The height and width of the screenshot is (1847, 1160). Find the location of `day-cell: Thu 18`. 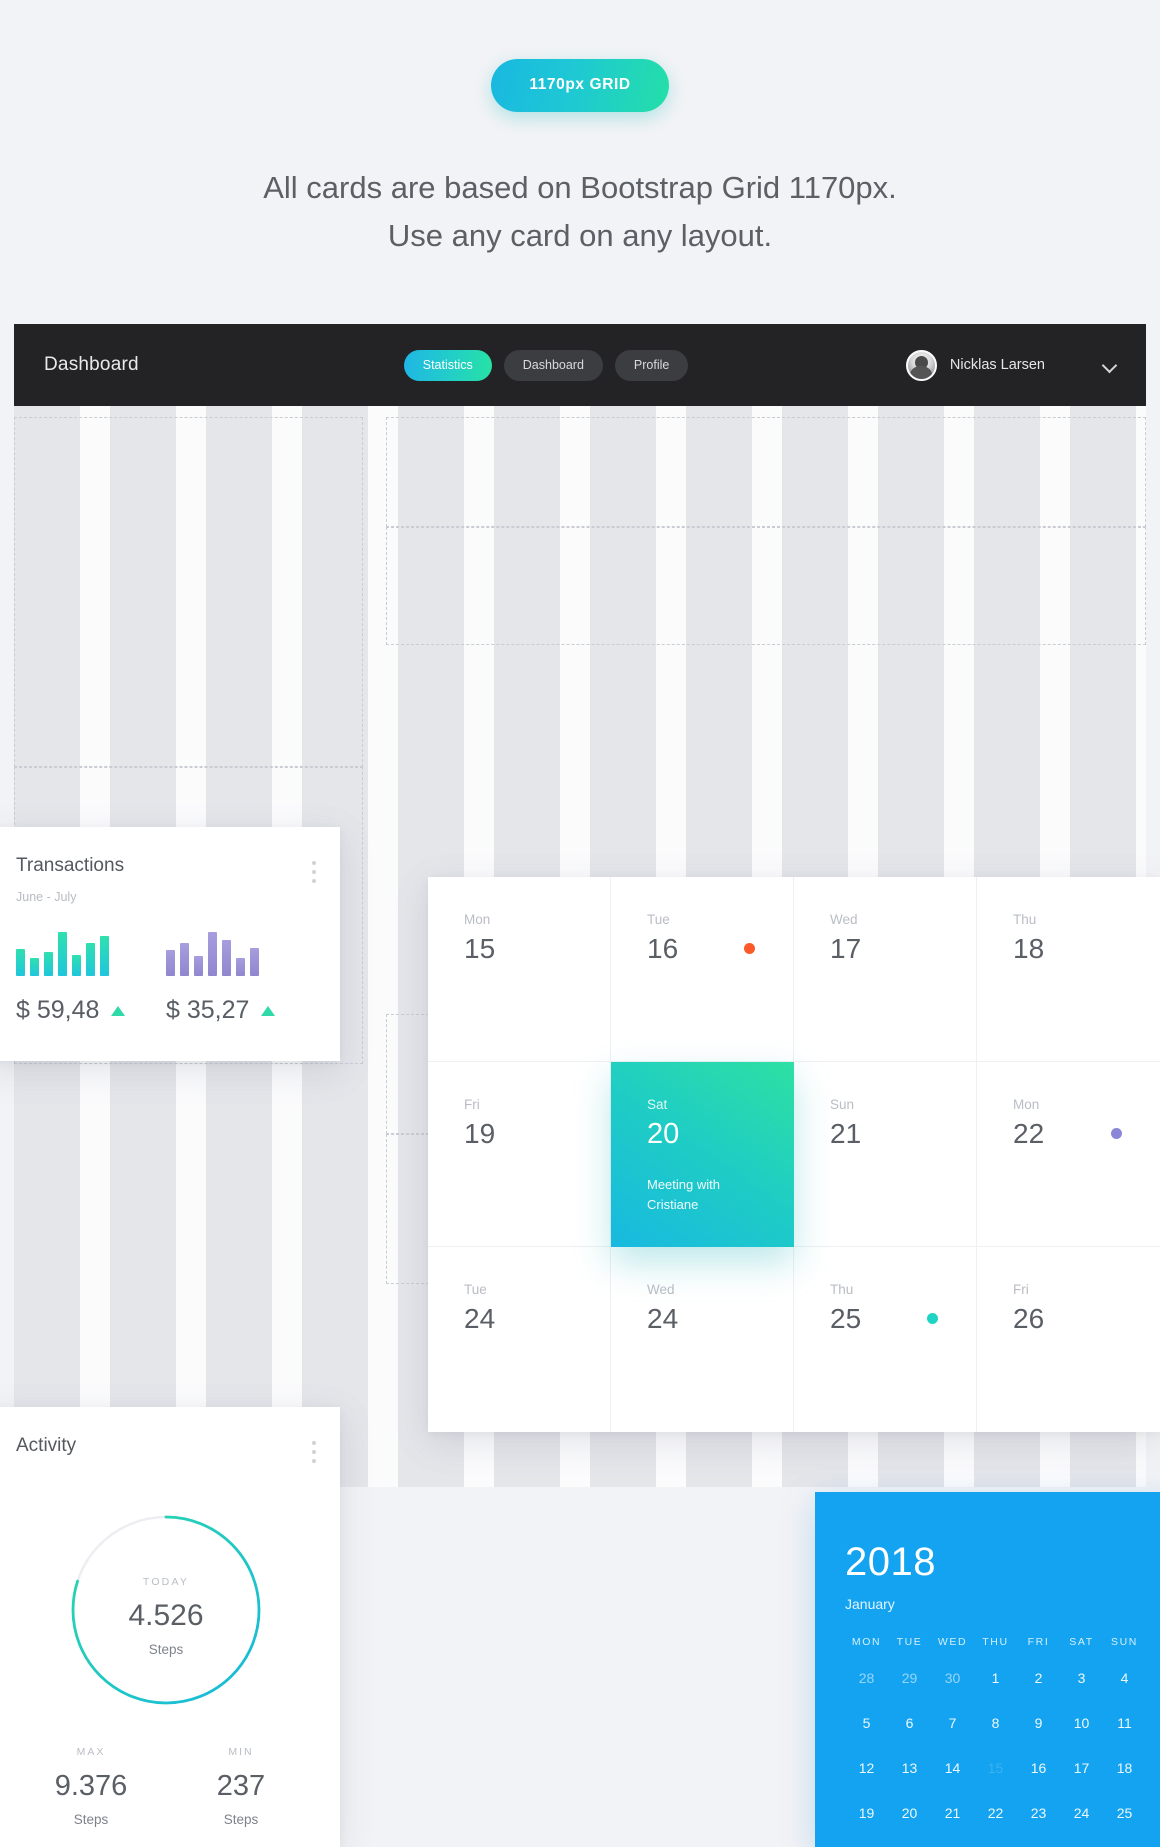

day-cell: Thu 18 is located at coordinates (1068, 969).